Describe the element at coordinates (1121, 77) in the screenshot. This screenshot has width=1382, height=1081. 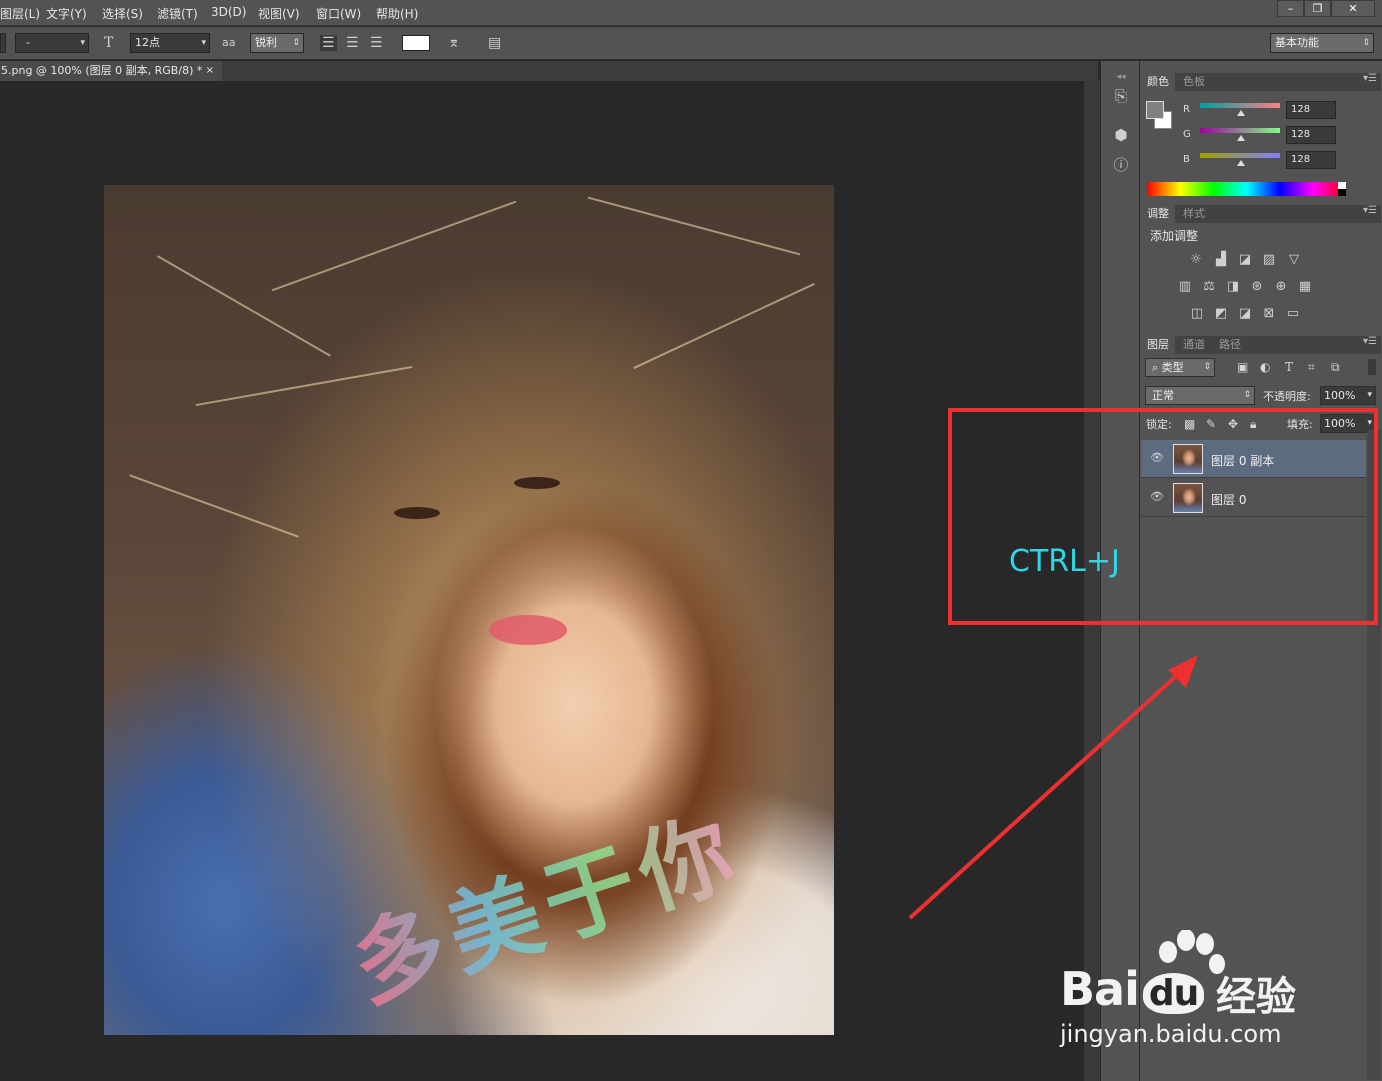
I see `collapse-icon: ◂◂` at that location.